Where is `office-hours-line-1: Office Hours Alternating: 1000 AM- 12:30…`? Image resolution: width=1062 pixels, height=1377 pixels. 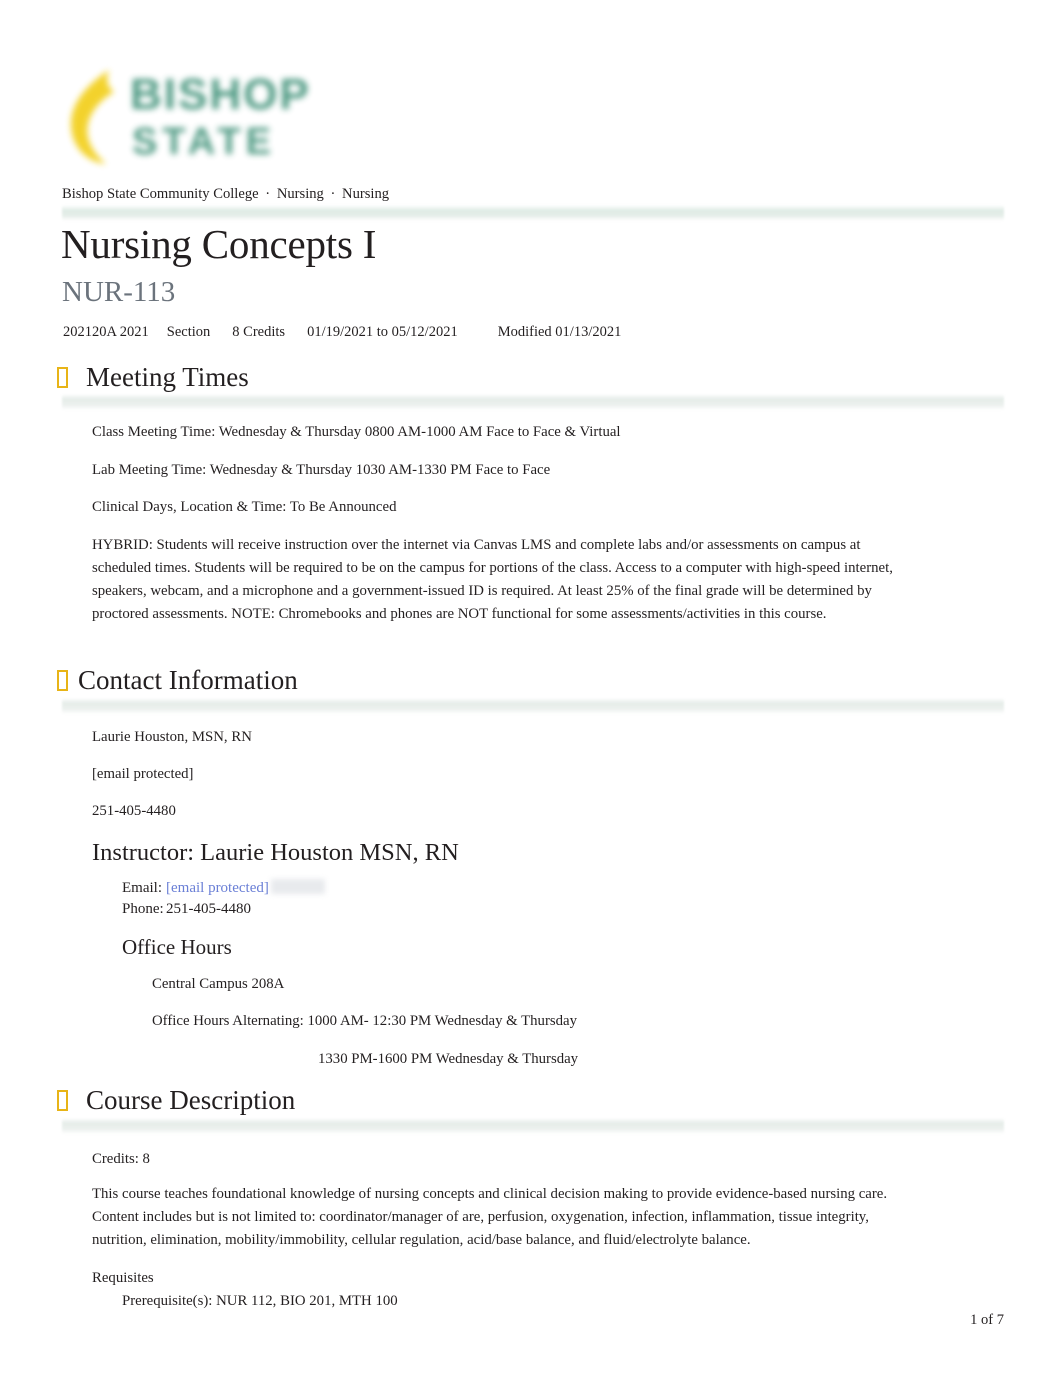 office-hours-line-1: Office Hours Alternating: 1000 AM- 12:30… is located at coordinates (364, 1021).